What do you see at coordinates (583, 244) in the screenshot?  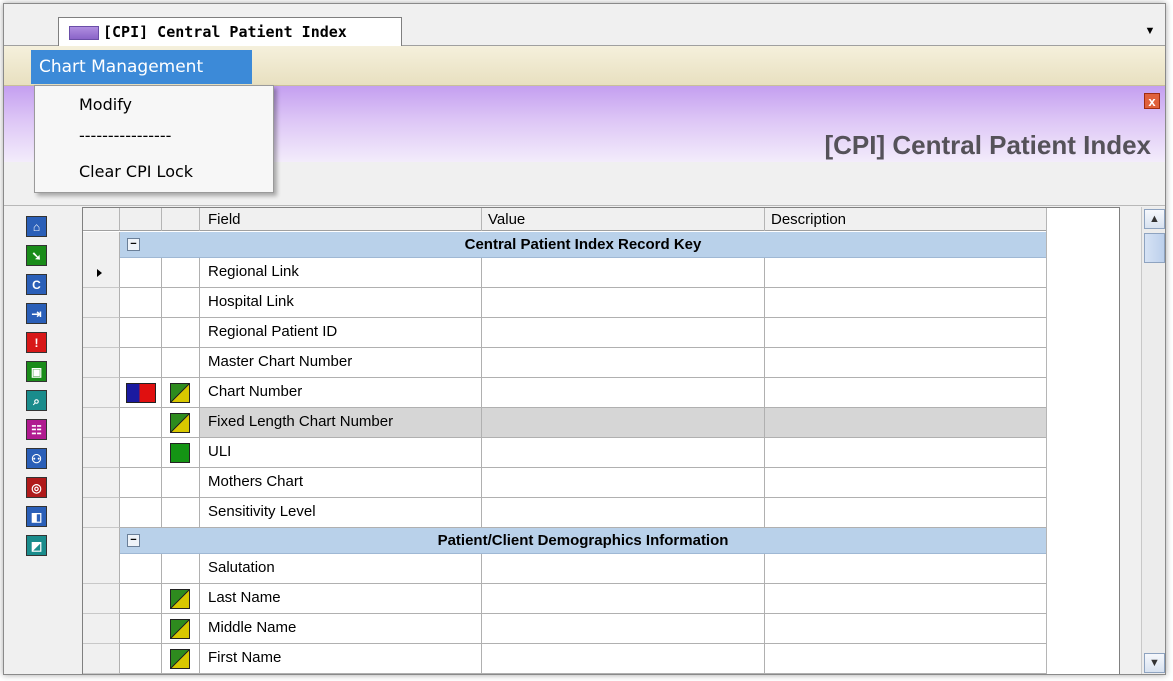 I see `group-title: Central Patient Index Record Key` at bounding box center [583, 244].